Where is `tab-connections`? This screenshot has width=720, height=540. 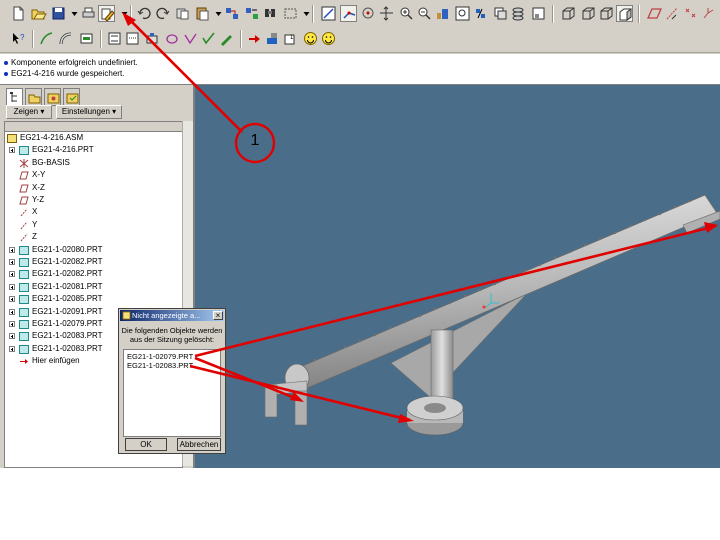 tab-connections is located at coordinates (71, 97).